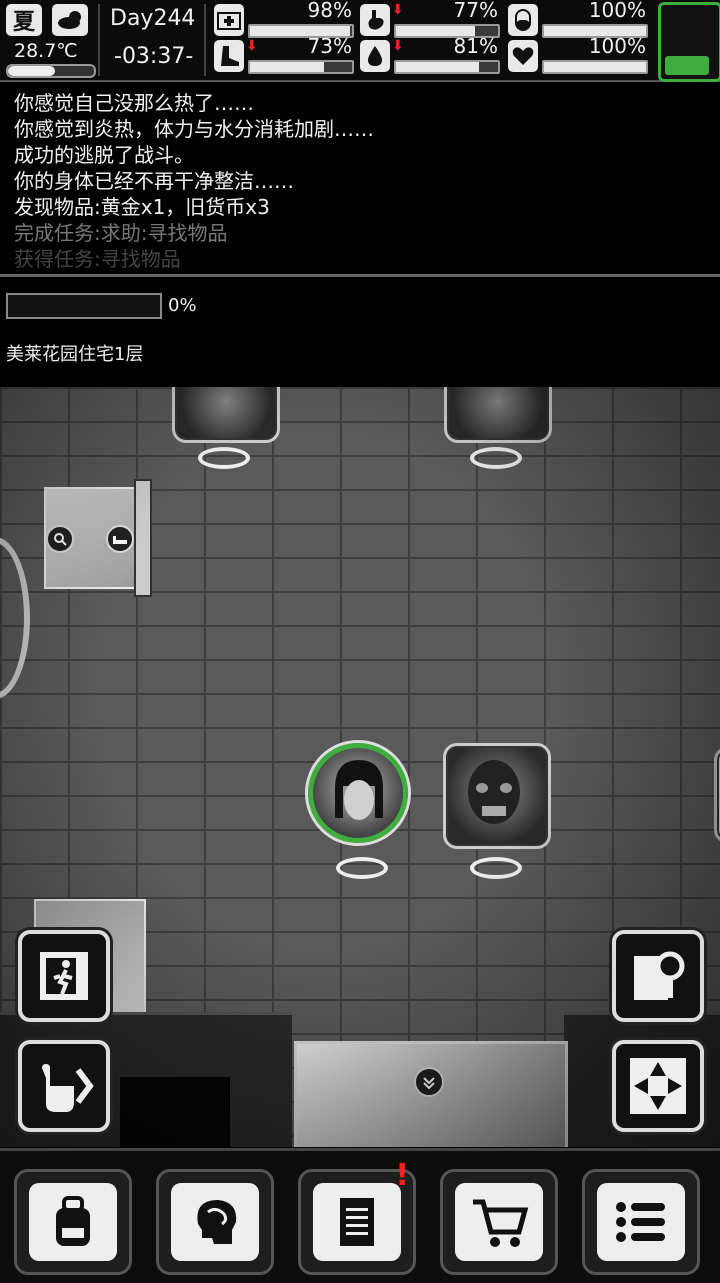 This screenshot has height=1283, width=720. I want to click on cart-icon, so click(501, 1223).